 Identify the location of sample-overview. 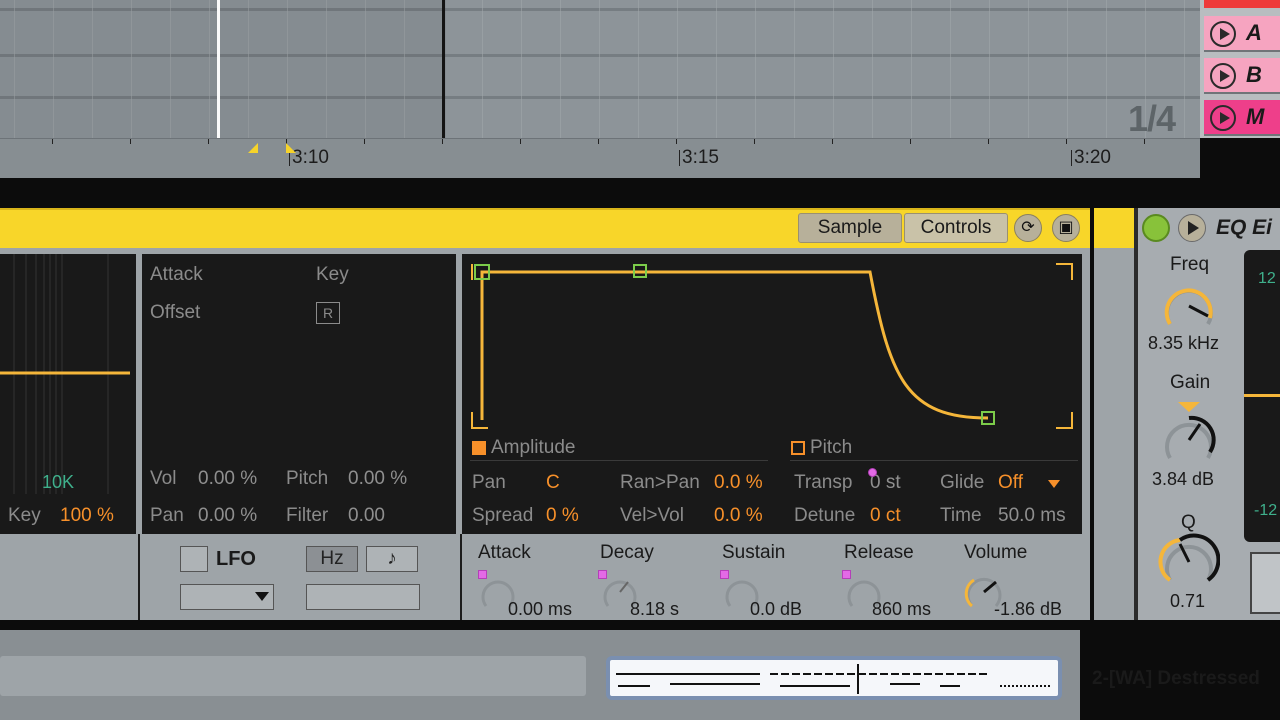
(834, 678).